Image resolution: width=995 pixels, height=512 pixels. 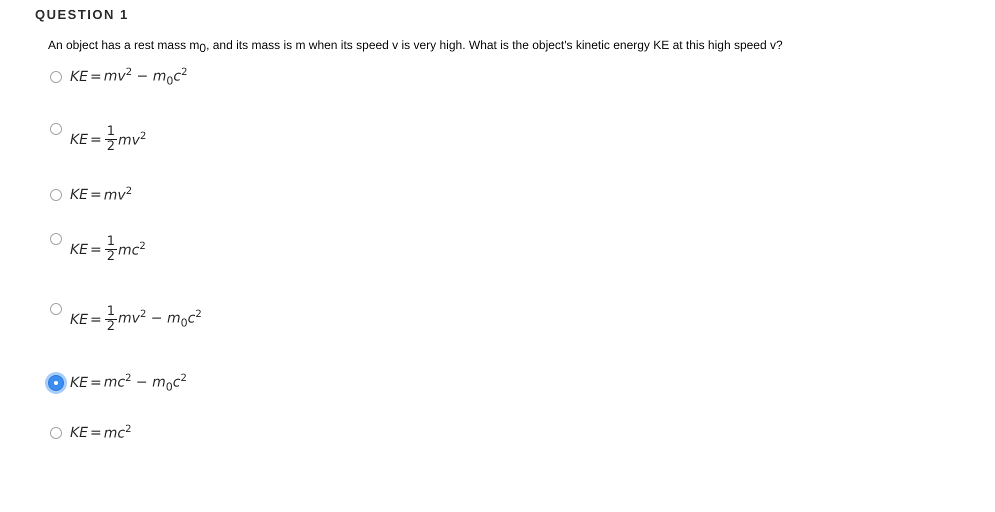 What do you see at coordinates (101, 195) in the screenshot?
I see `formula: KE=mv$^{2}$` at bounding box center [101, 195].